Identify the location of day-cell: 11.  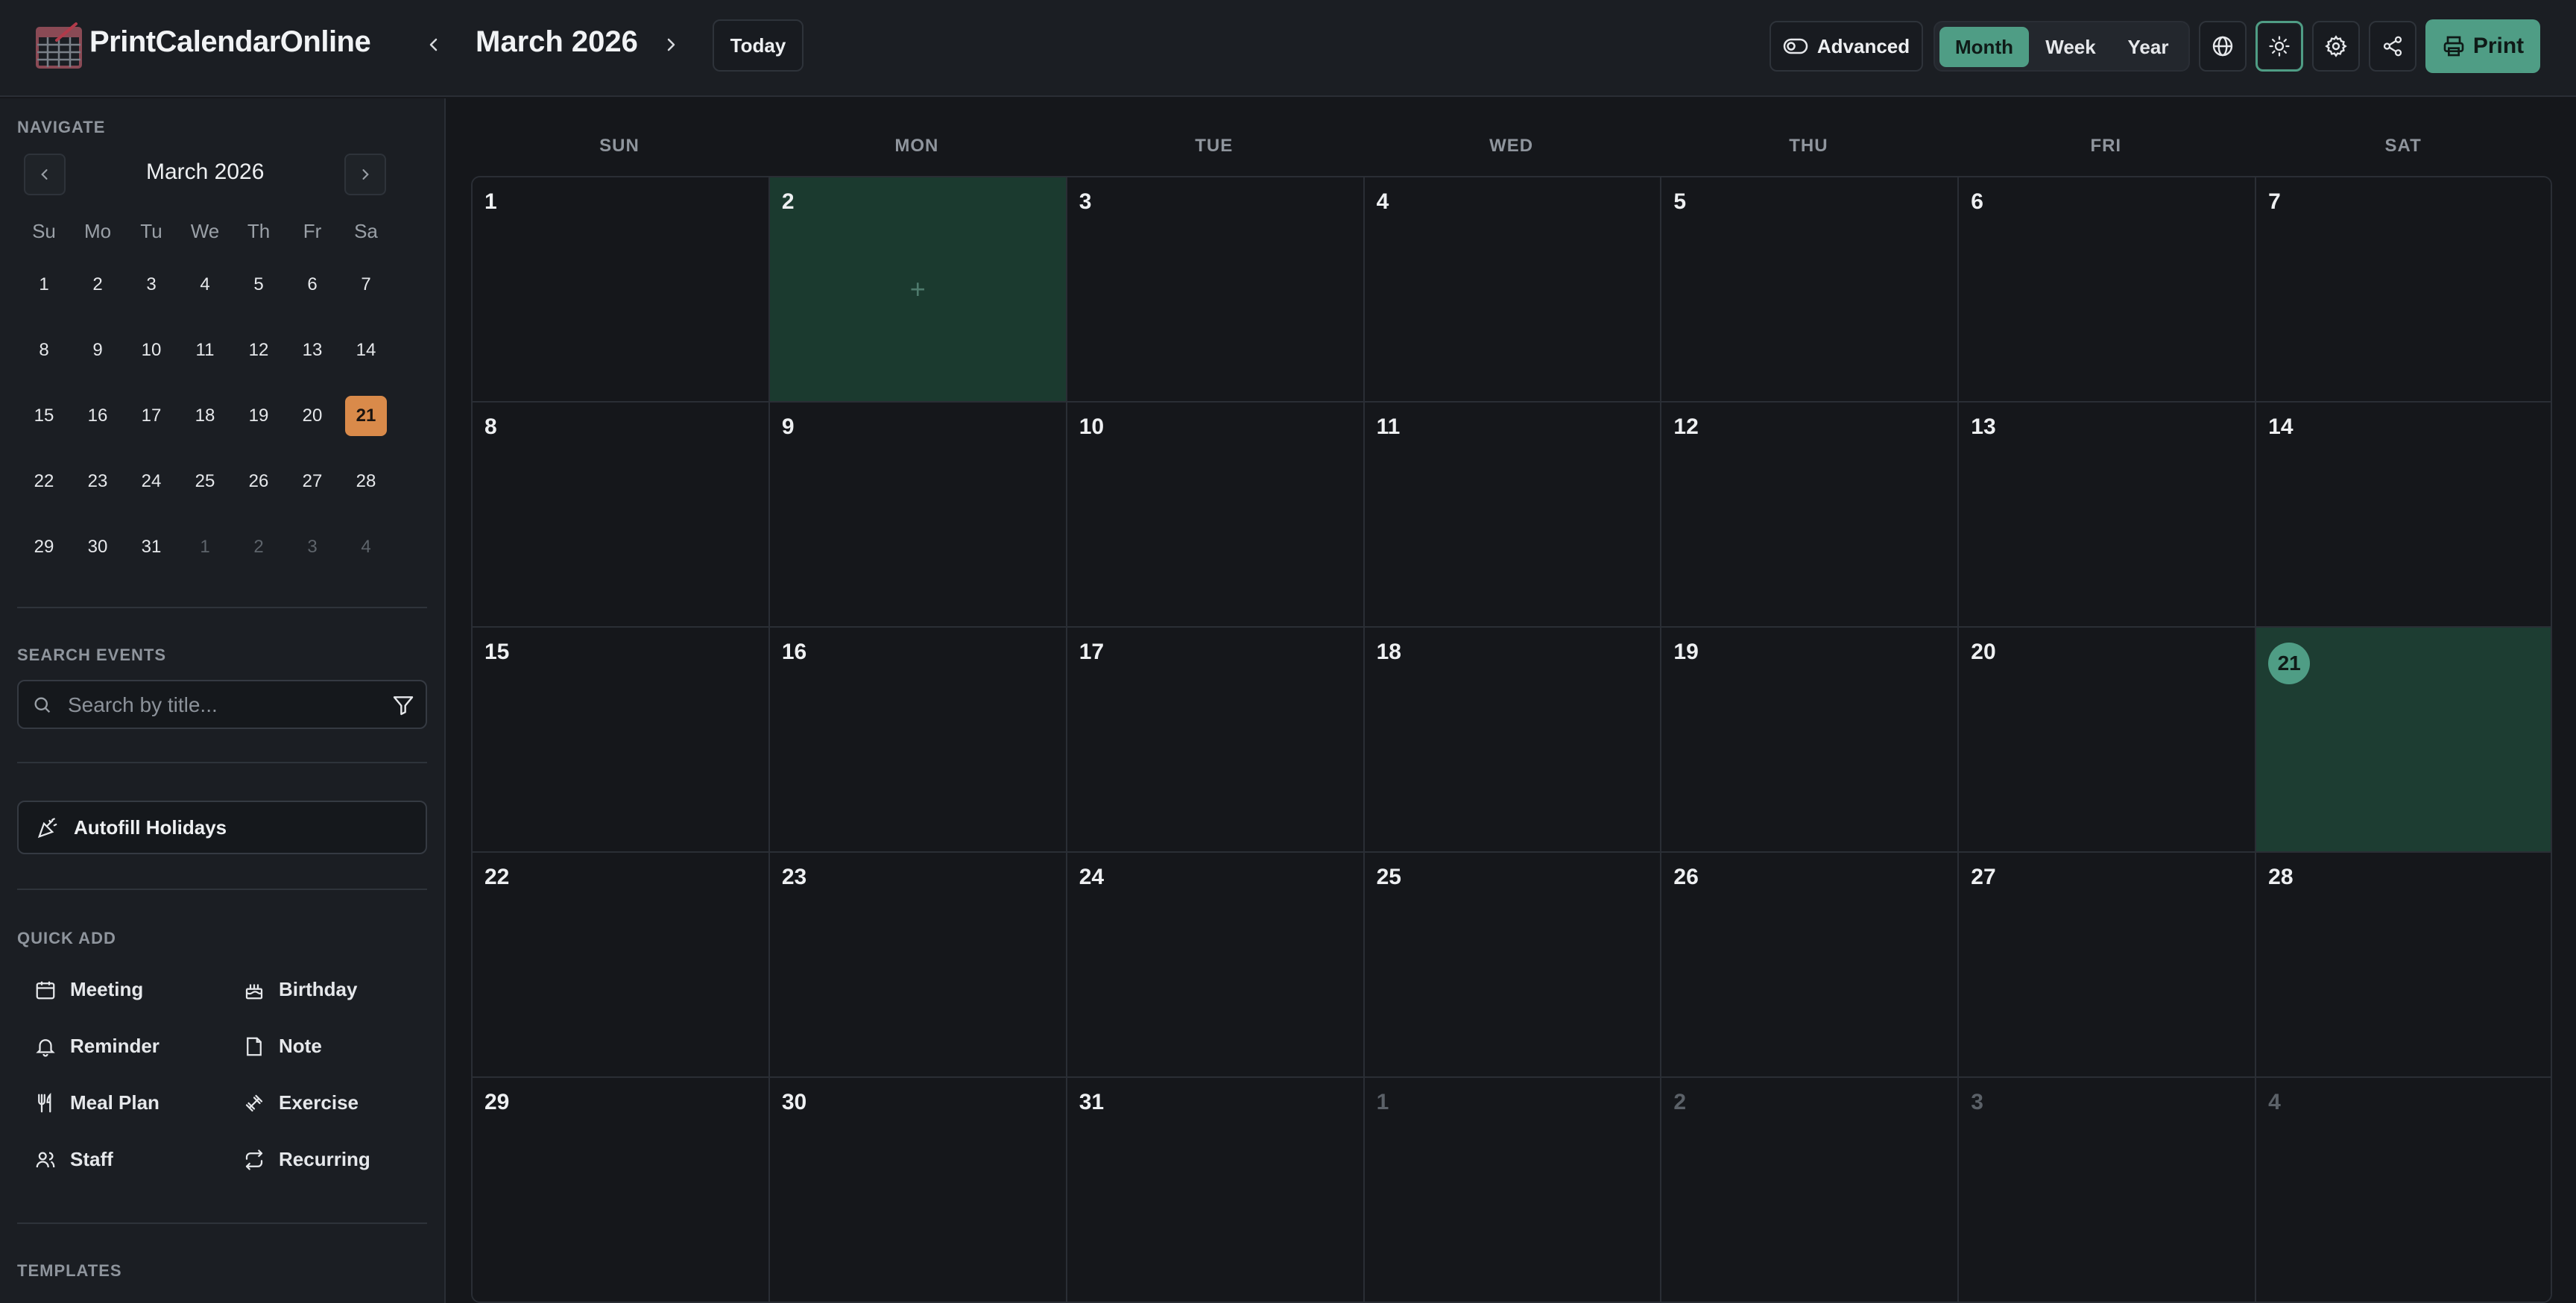
(1513, 515).